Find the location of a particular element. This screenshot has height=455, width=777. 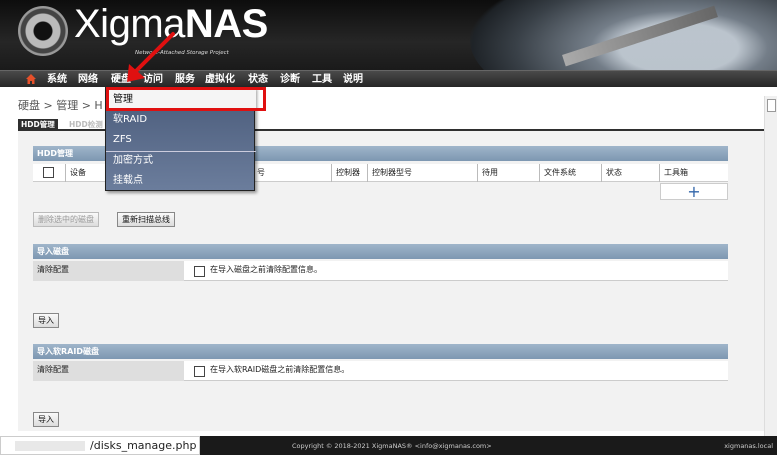

column-toolbox: 工具箱 is located at coordinates (693, 173).